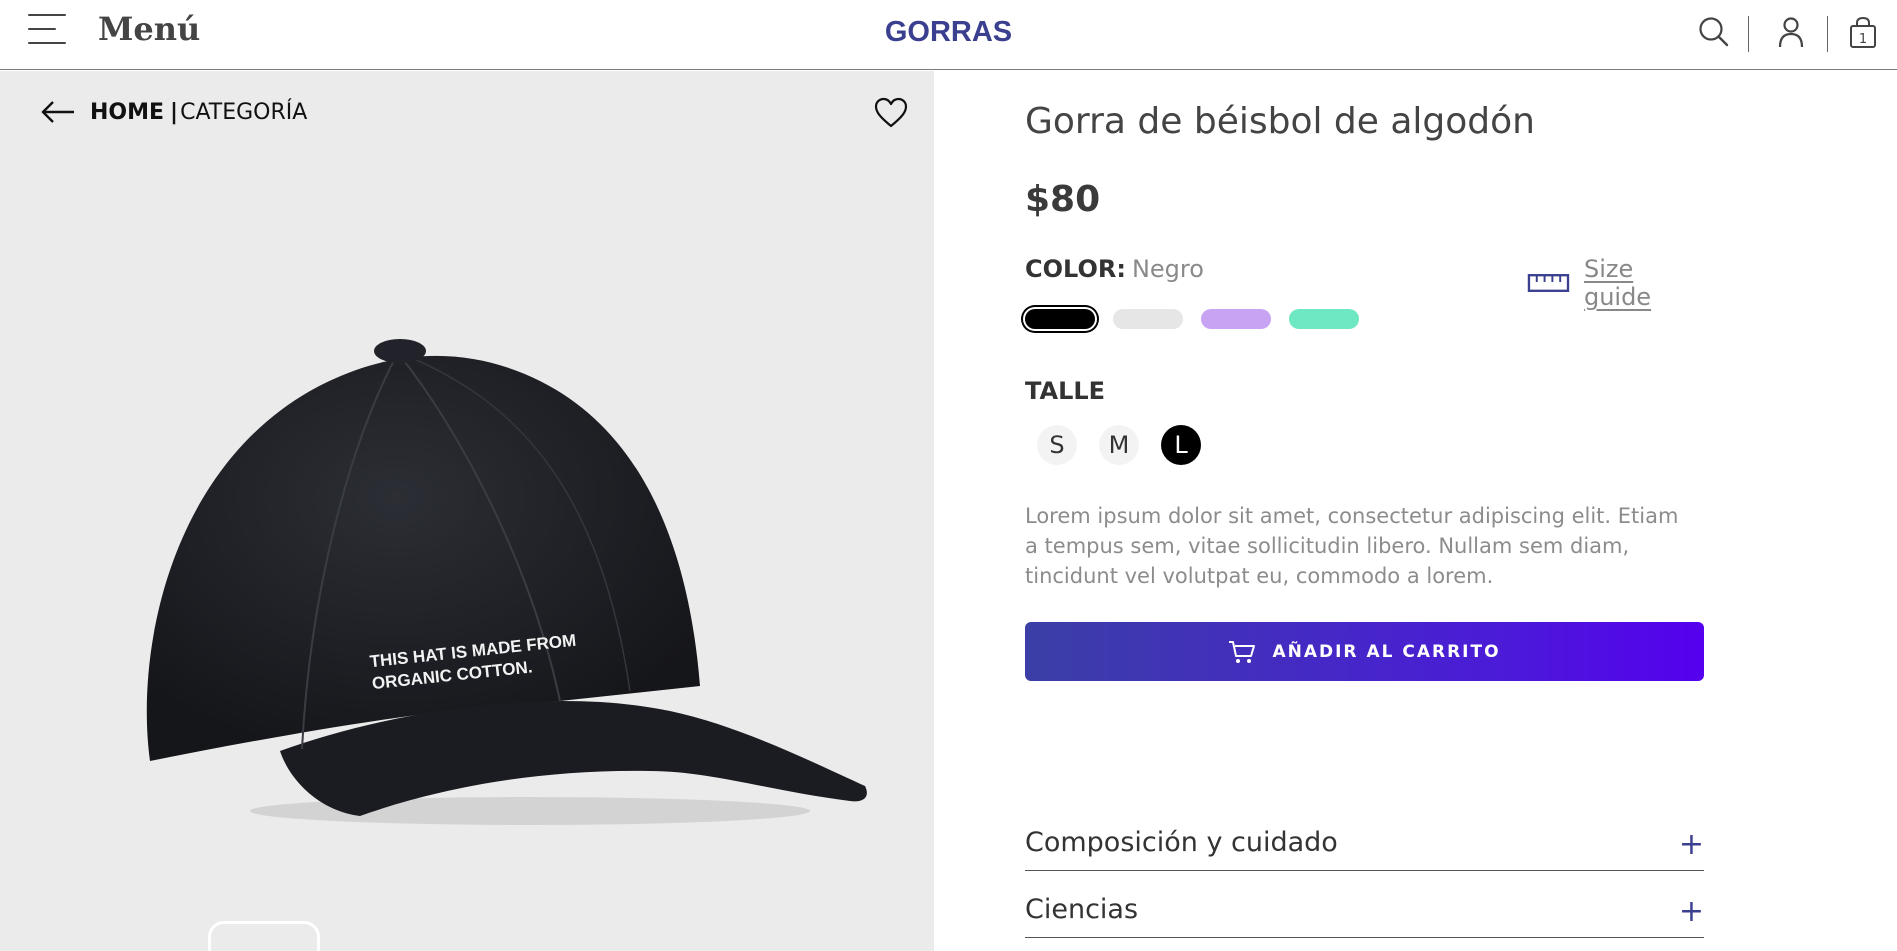  Describe the element at coordinates (1057, 445) in the screenshot. I see `size-option: S` at that location.